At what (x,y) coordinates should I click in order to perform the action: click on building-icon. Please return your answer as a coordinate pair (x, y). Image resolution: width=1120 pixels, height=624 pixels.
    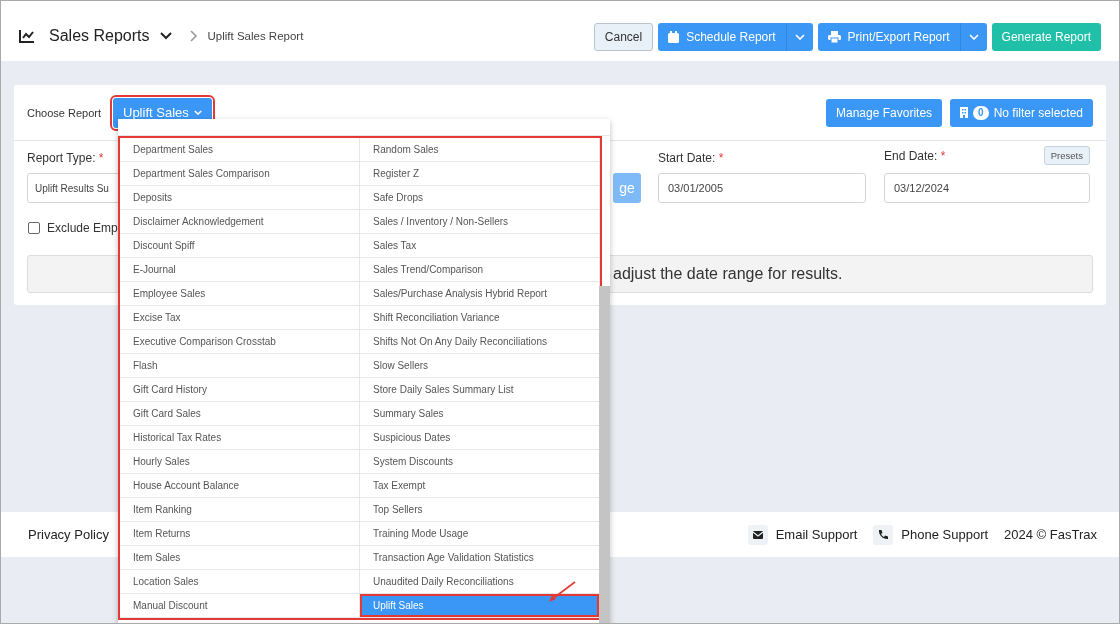
    Looking at the image, I should click on (964, 112).